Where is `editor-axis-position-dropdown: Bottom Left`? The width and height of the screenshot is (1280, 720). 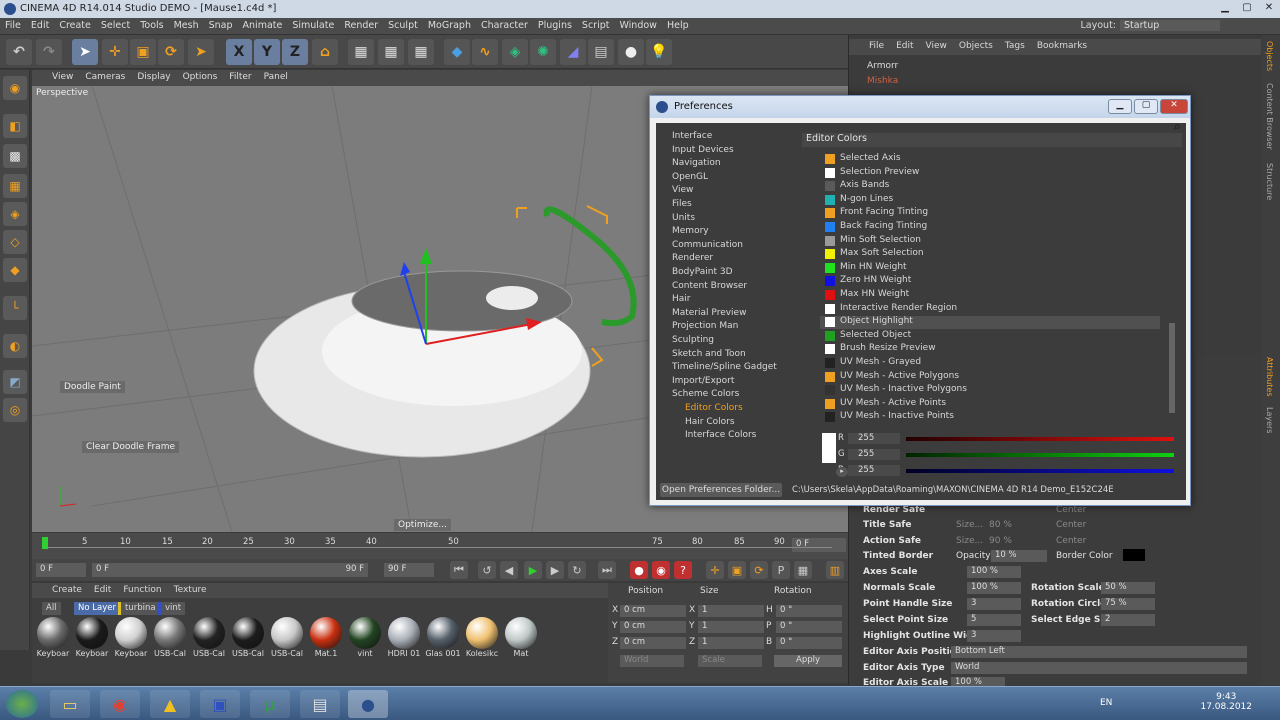
editor-axis-position-dropdown: Bottom Left is located at coordinates (1099, 652).